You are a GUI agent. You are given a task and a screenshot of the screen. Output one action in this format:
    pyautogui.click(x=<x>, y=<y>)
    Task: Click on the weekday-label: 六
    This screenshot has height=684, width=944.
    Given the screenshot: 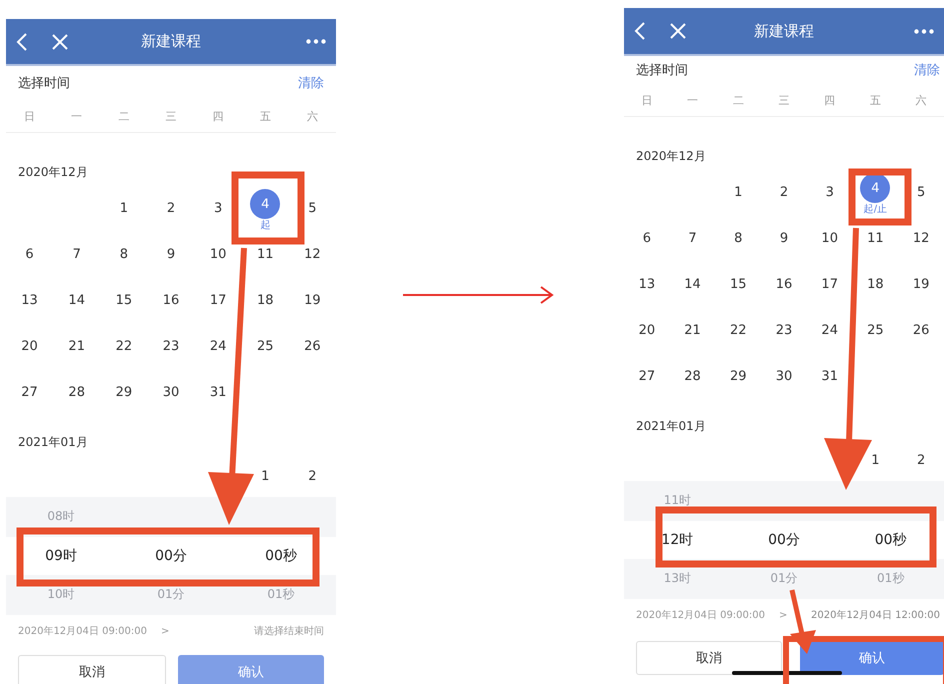 What is the action you would take?
    pyautogui.click(x=921, y=100)
    